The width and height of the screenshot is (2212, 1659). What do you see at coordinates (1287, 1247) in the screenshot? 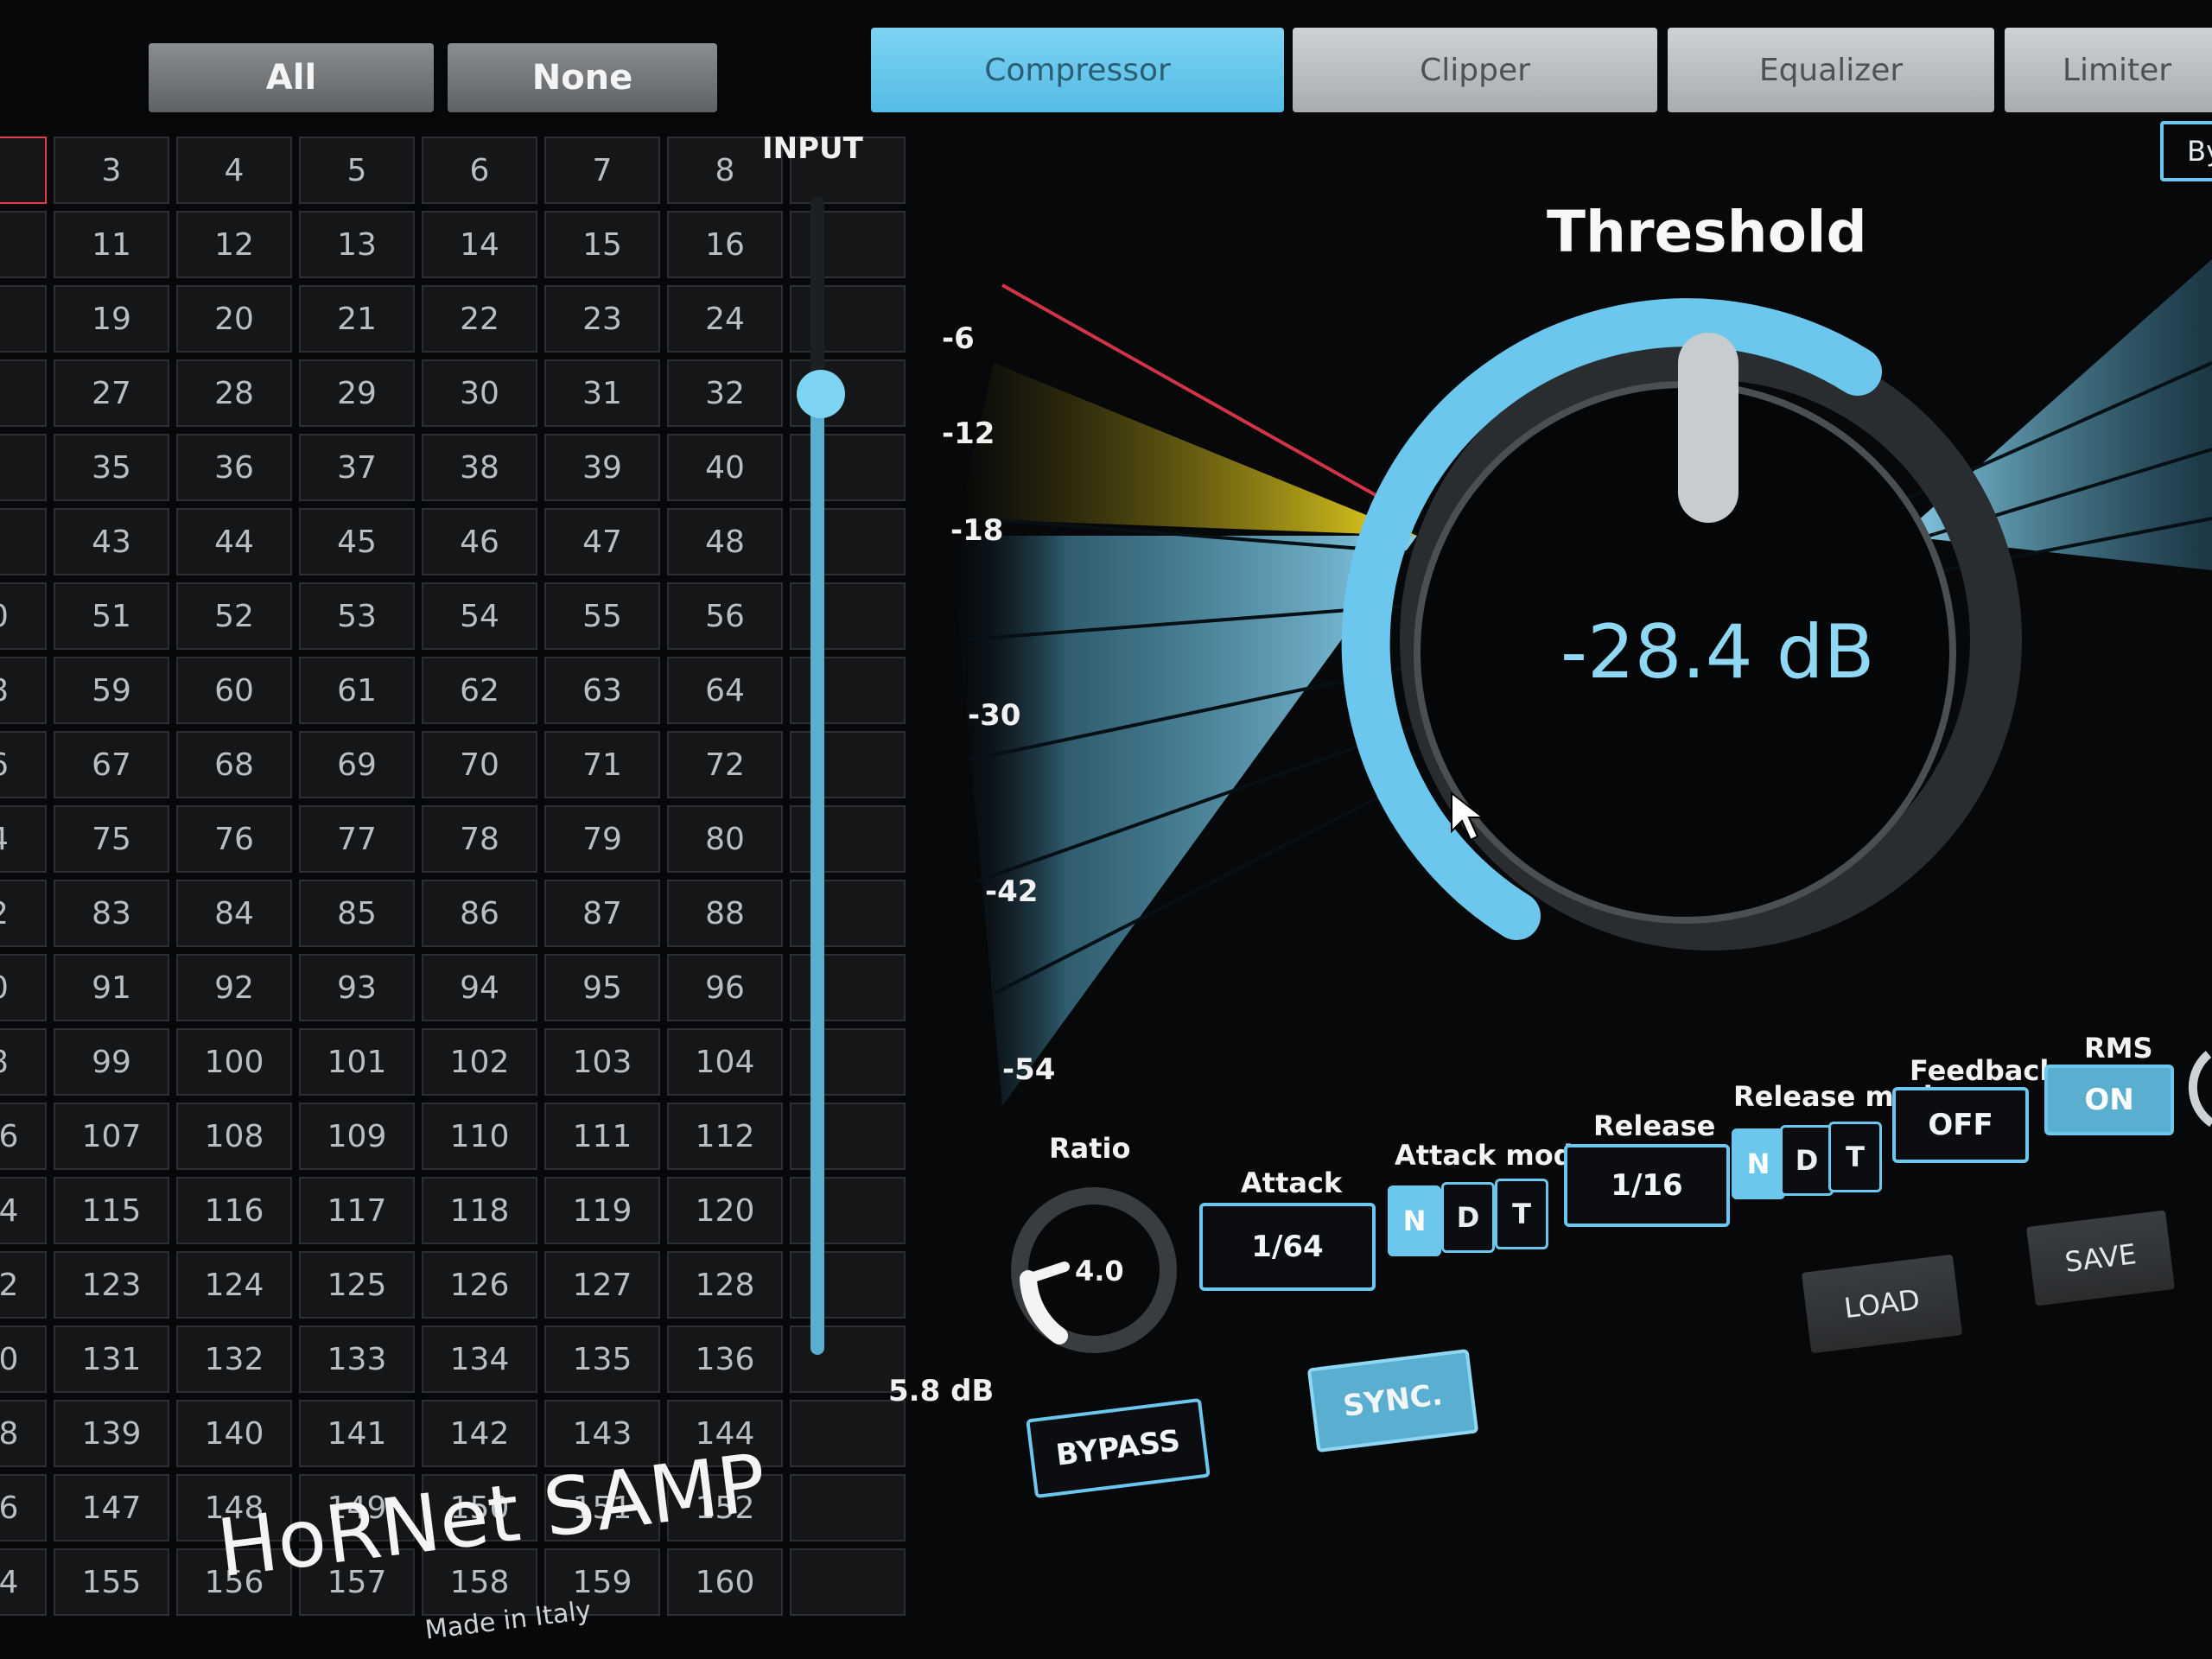
I see `attack-value-field: 1/64` at bounding box center [1287, 1247].